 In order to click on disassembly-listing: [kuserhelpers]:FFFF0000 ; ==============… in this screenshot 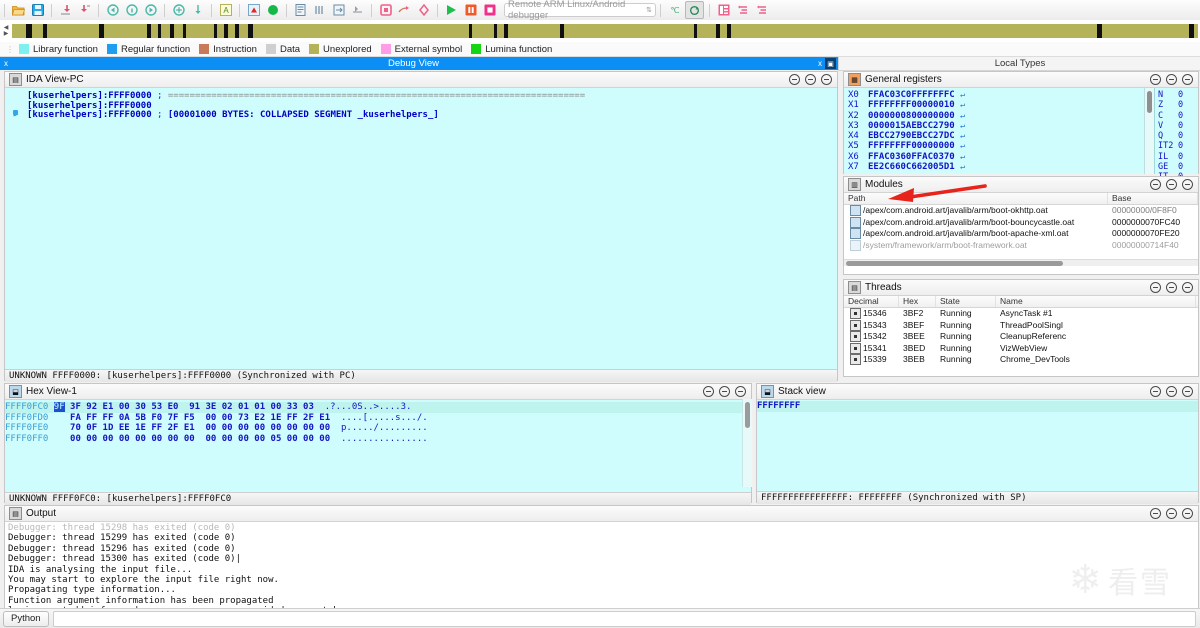, I will do `click(421, 104)`.